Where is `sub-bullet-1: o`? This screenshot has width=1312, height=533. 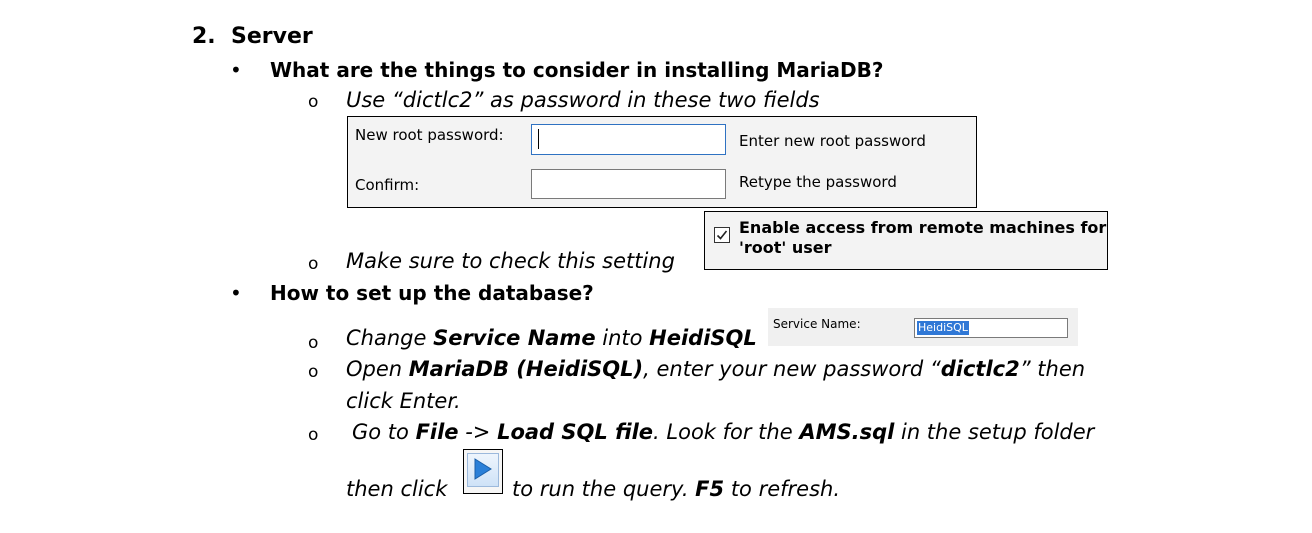 sub-bullet-1: o is located at coordinates (313, 102).